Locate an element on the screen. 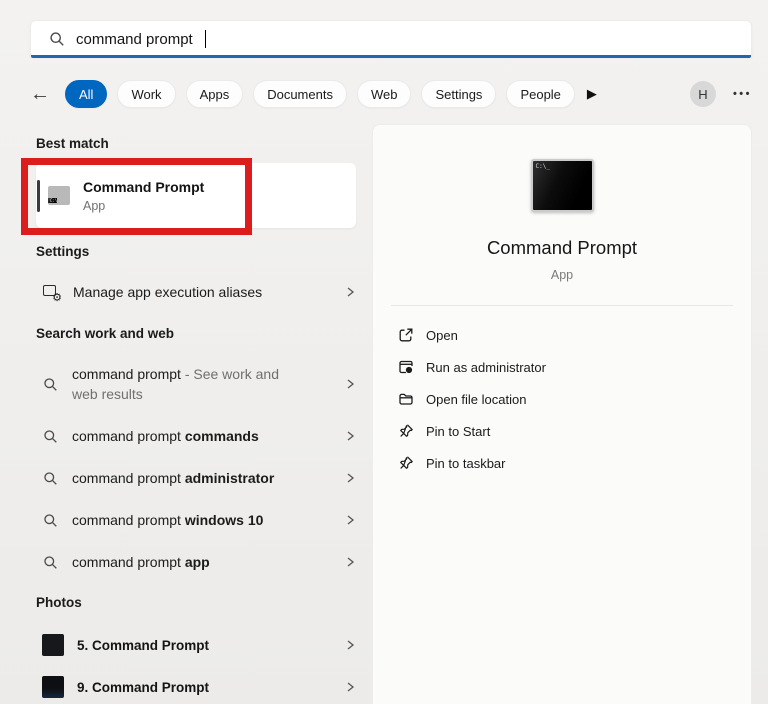  tab-web: Web is located at coordinates (384, 94).